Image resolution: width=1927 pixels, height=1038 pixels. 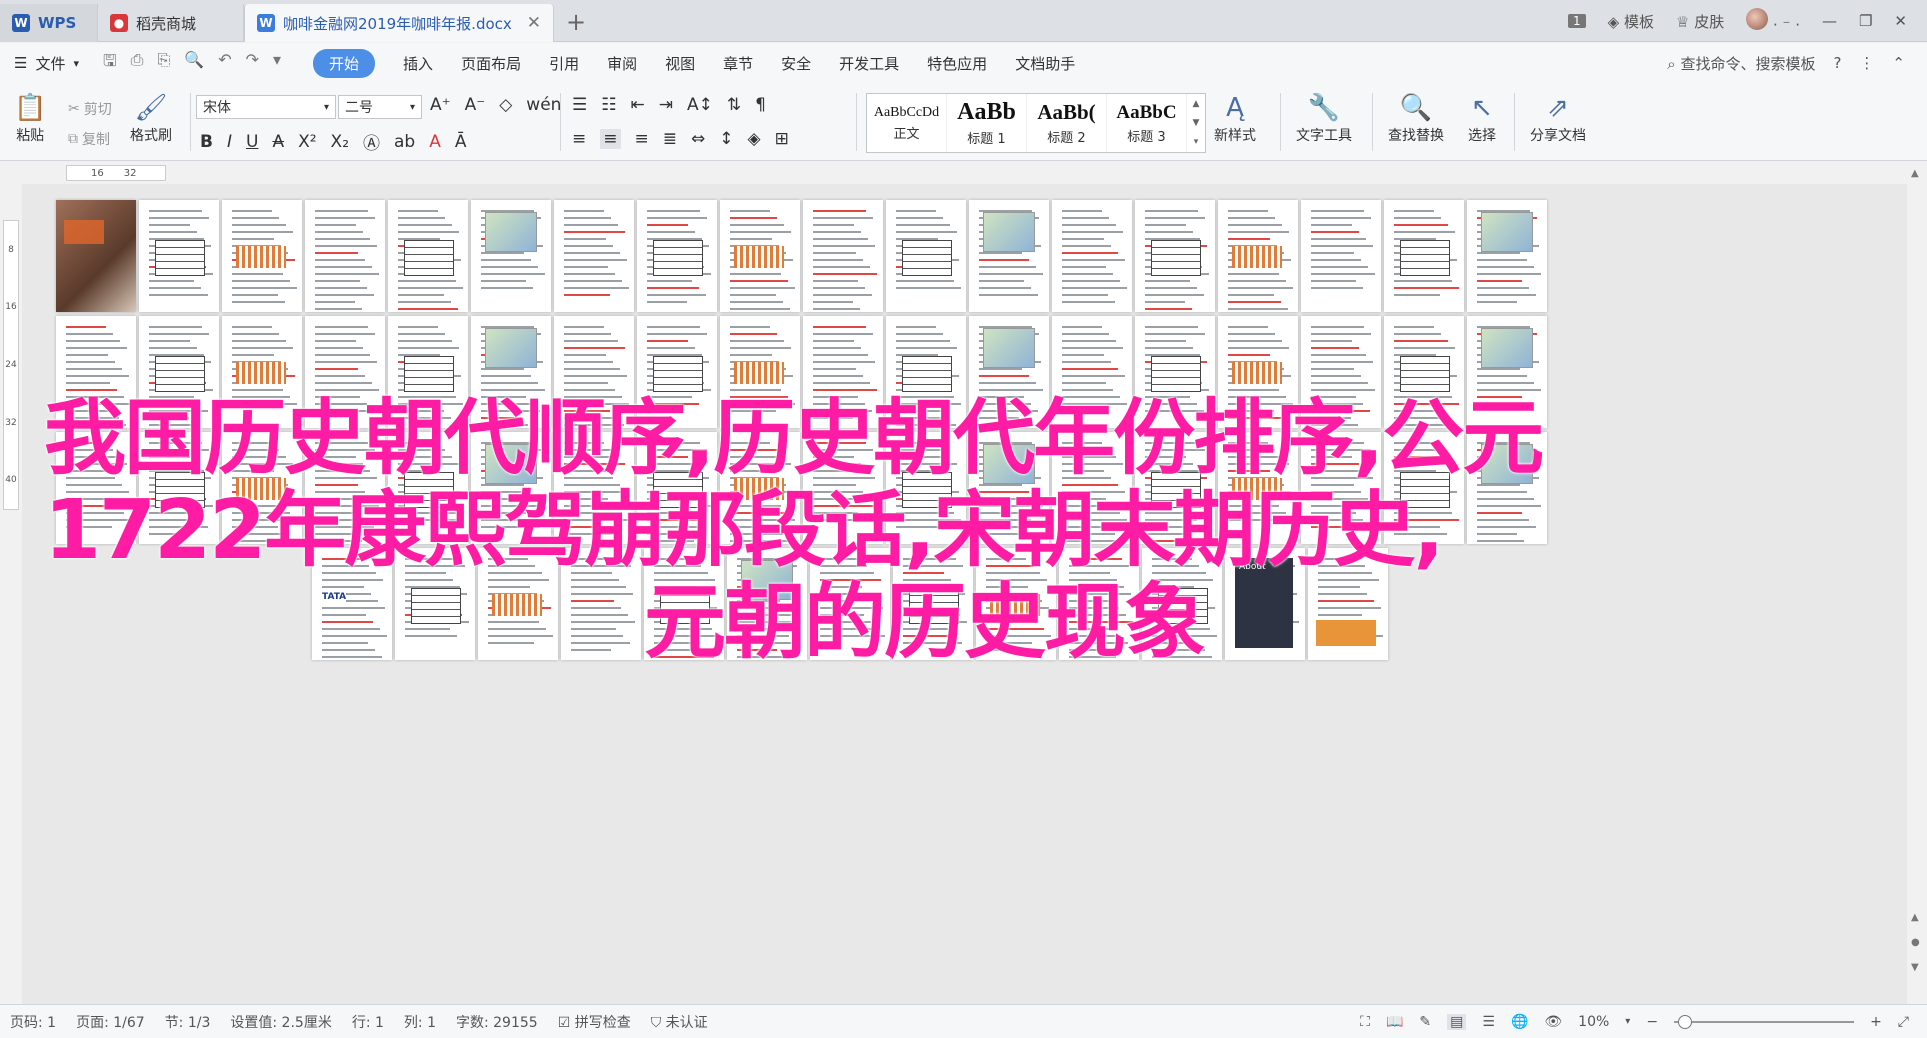 I want to click on menu-chapter: 章节, so click(x=738, y=63).